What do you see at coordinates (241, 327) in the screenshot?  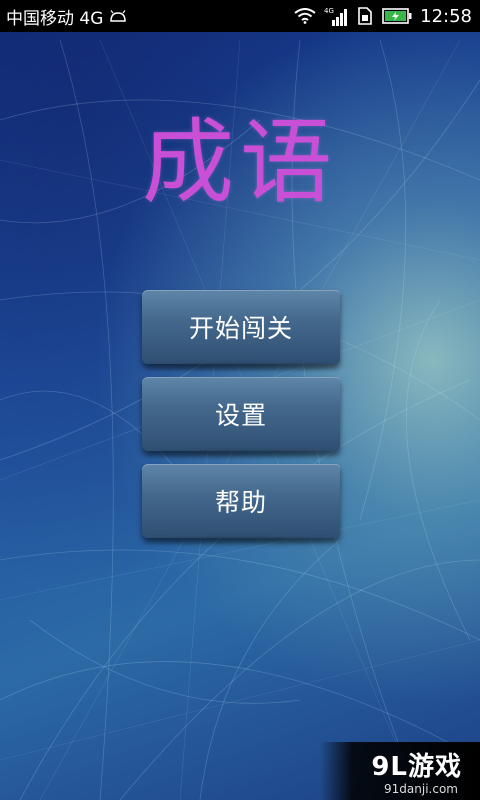 I see `start-level-button: 开始闯关` at bounding box center [241, 327].